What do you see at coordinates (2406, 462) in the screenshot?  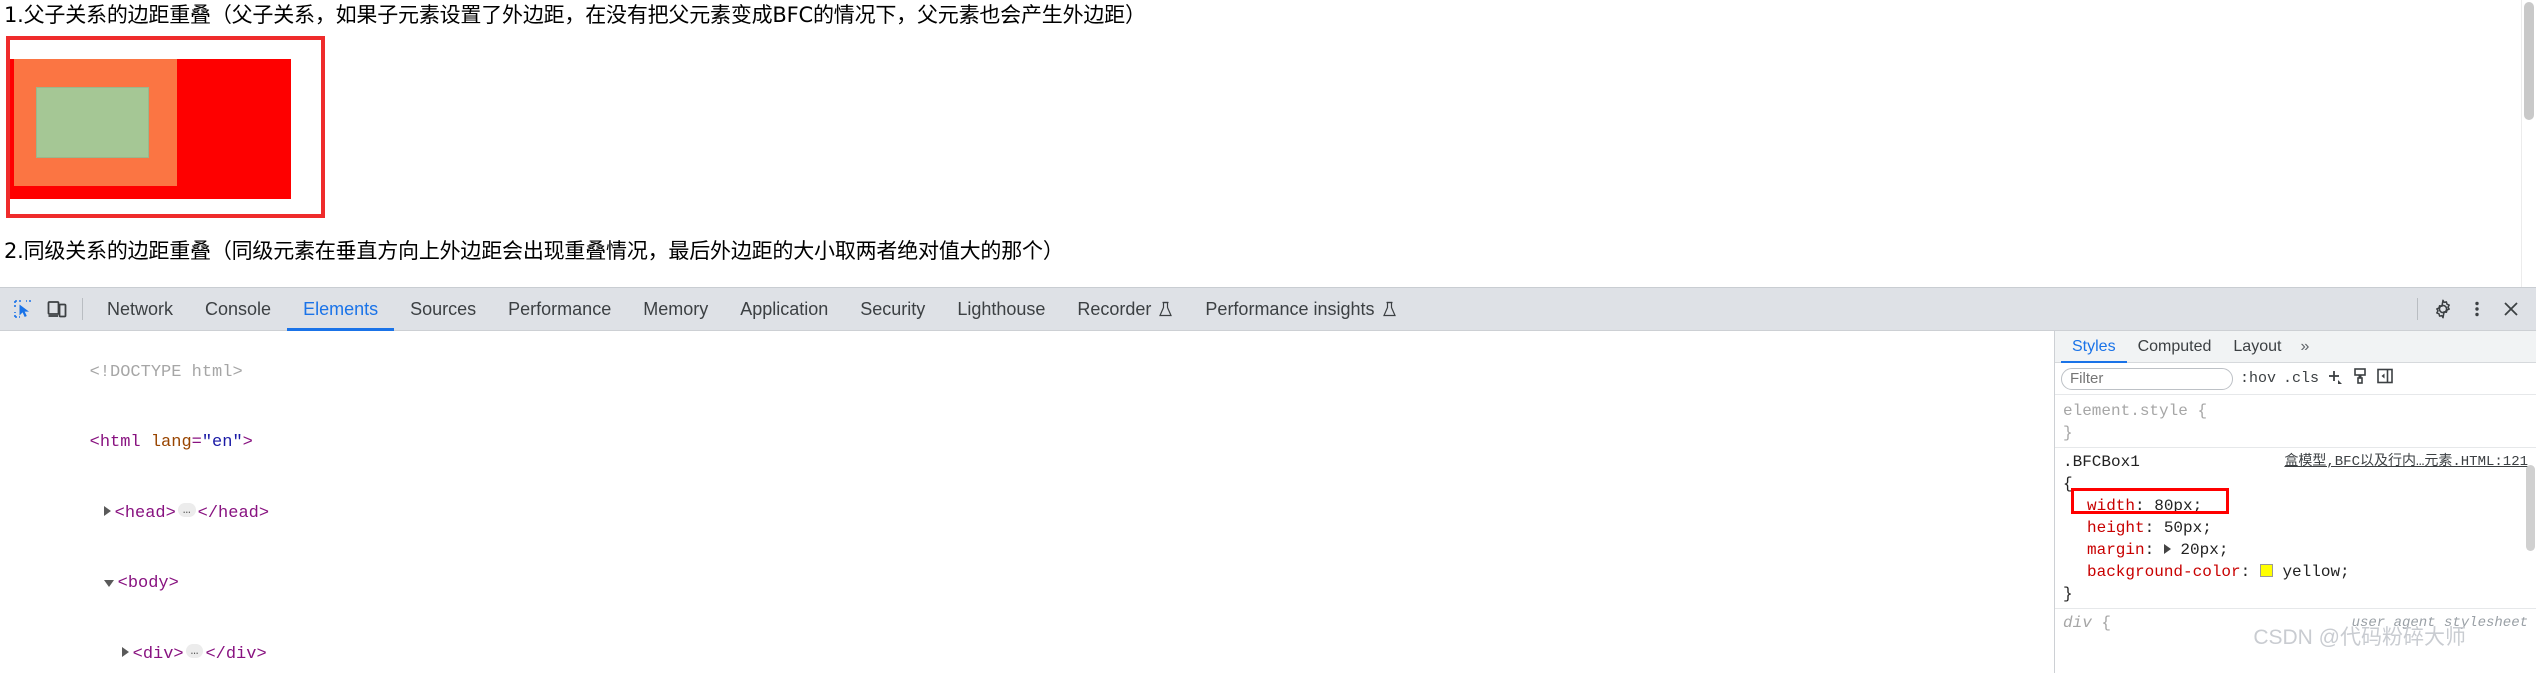 I see `rule-source-link: 盒模型,BFC以及行内…元素.HTML:121` at bounding box center [2406, 462].